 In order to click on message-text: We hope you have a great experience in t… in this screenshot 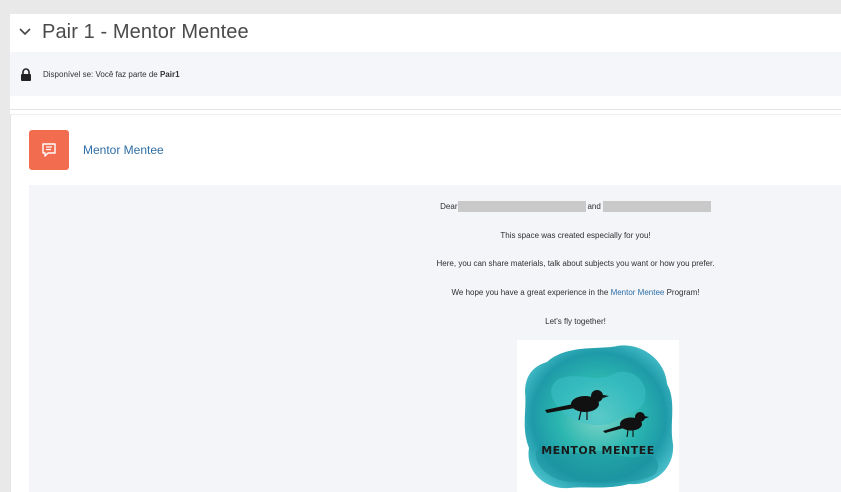, I will do `click(531, 292)`.